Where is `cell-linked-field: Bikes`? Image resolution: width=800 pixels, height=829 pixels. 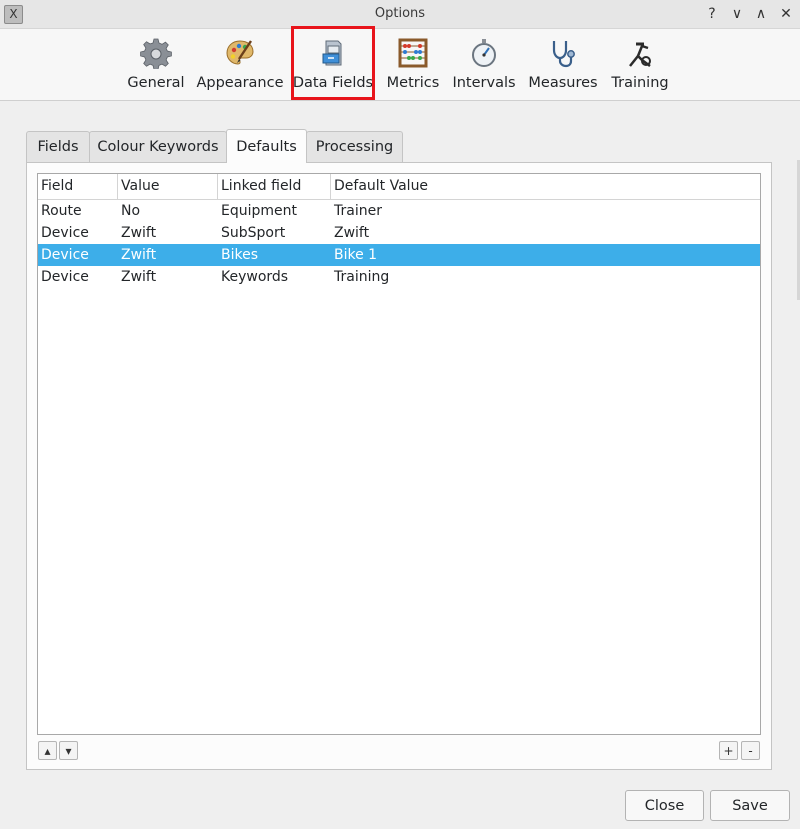 cell-linked-field: Bikes is located at coordinates (240, 255).